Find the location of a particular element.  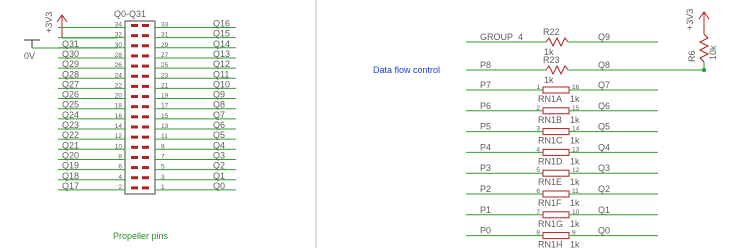

left-pin-number: 24 is located at coordinates (119, 75).